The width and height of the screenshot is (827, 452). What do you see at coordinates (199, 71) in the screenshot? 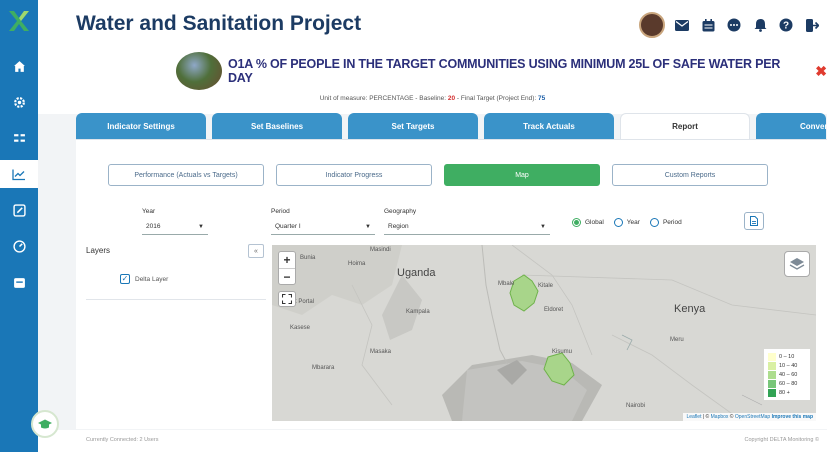
I see `indicator-photo` at bounding box center [199, 71].